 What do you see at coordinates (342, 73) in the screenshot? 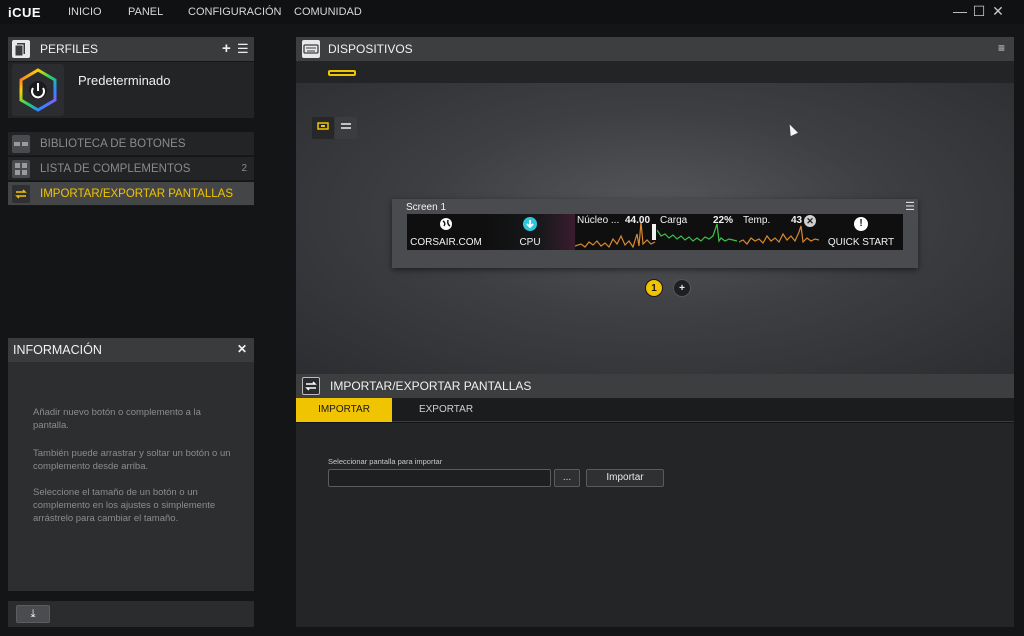
I see `device-tab-lcd` at bounding box center [342, 73].